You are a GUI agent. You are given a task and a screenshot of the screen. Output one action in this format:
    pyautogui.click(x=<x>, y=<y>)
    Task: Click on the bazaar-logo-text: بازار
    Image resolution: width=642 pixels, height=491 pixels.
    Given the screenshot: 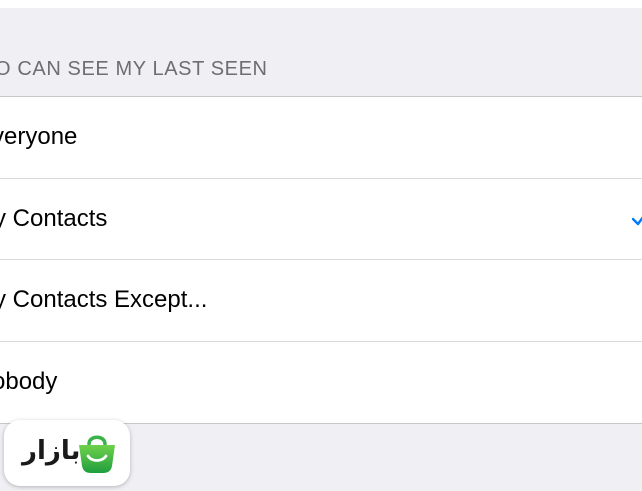 What is the action you would take?
    pyautogui.click(x=51, y=451)
    